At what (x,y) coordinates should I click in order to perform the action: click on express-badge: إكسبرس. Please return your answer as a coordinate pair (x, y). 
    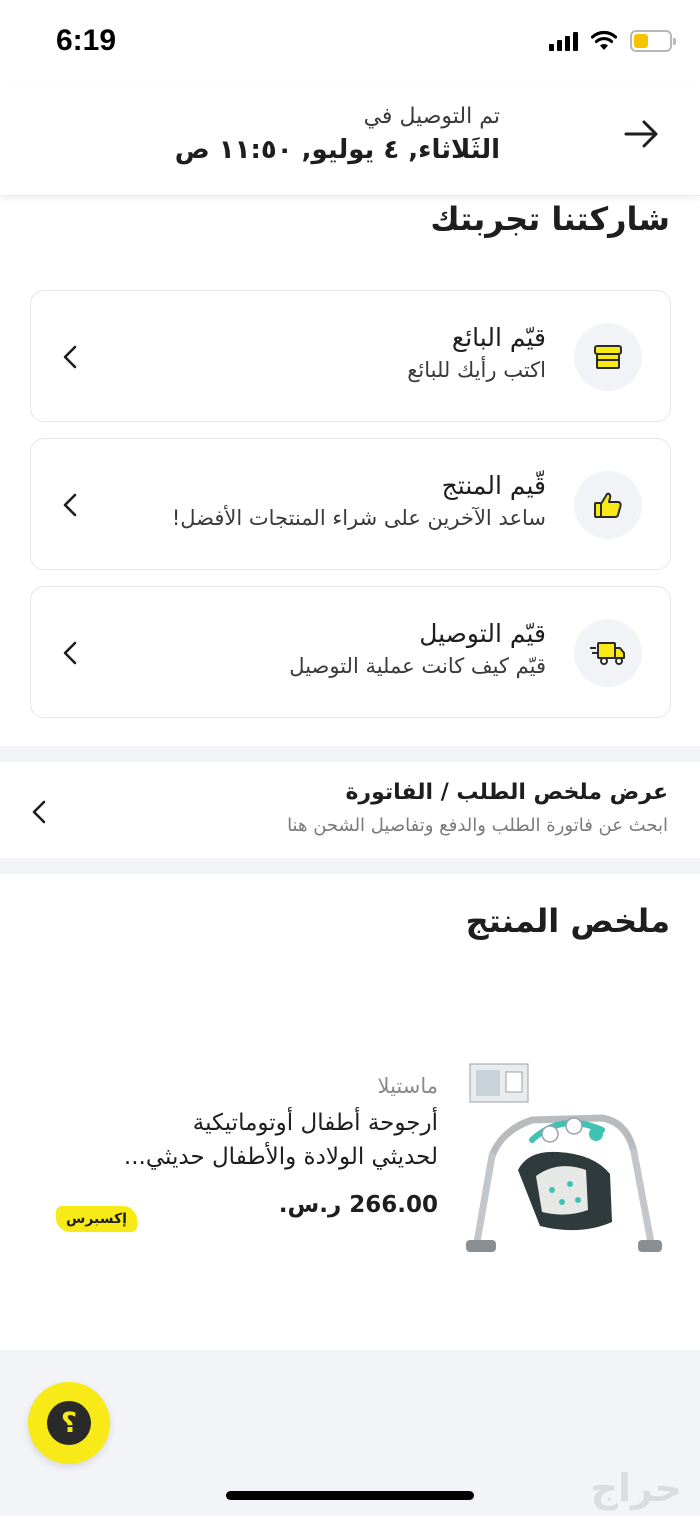
    Looking at the image, I should click on (96, 1219).